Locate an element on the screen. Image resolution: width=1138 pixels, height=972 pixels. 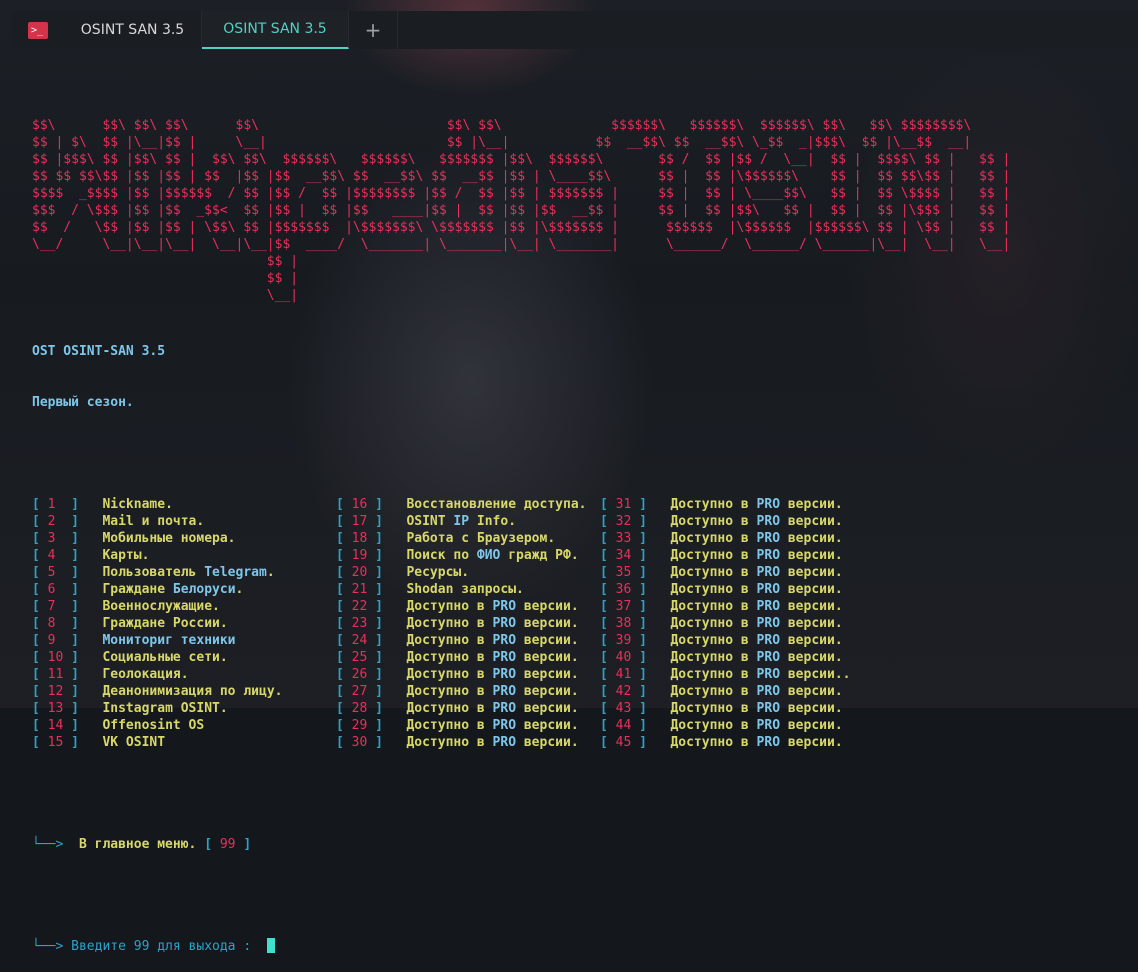
menu-item-17: [ 17 ] OSINT IP Info. is located at coordinates (468, 521).